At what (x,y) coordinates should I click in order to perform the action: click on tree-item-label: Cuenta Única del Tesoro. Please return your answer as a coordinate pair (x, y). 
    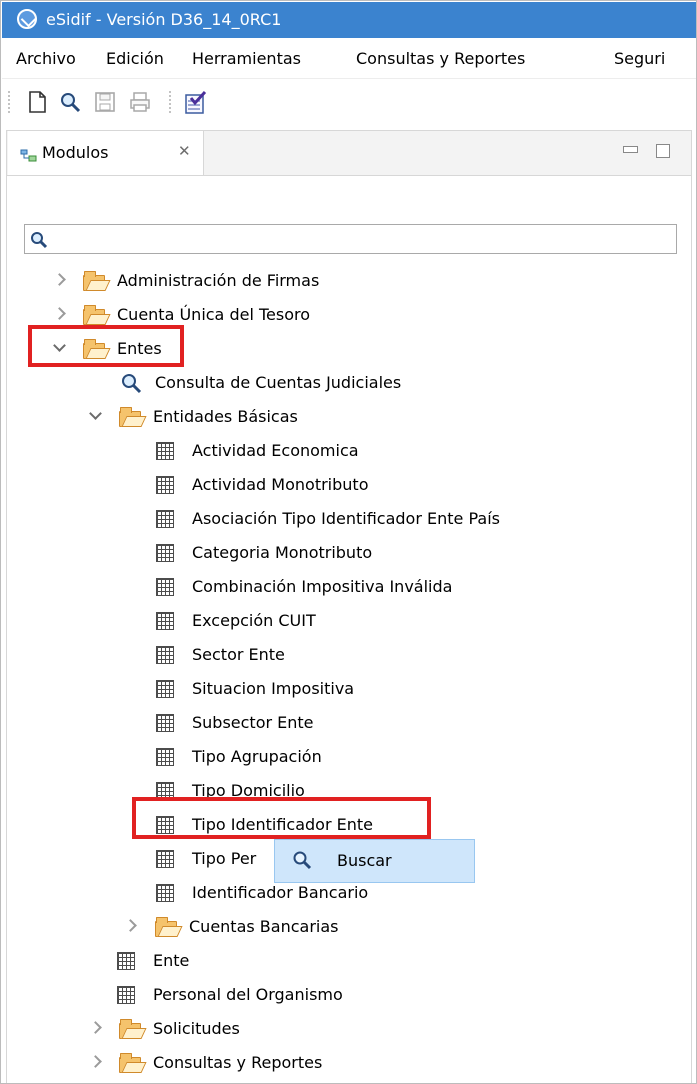
    Looking at the image, I should click on (214, 314).